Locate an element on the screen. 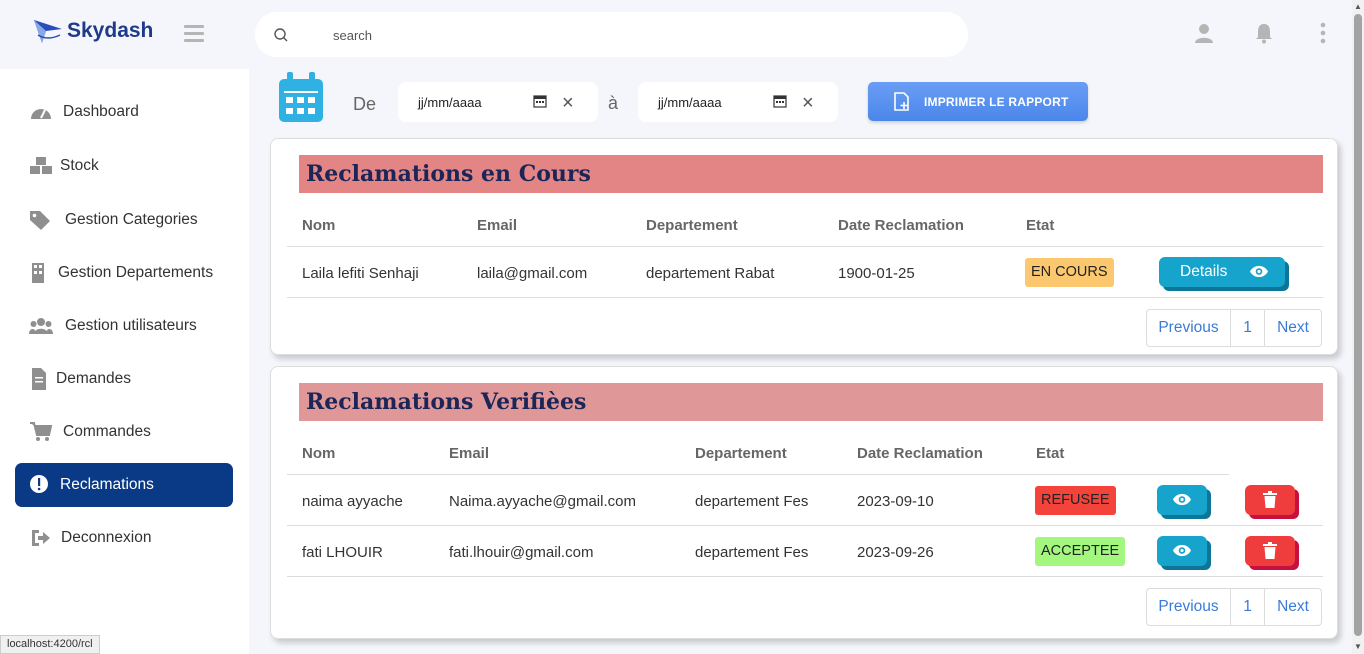  date-to-value: jj/mm/aaaa is located at coordinates (690, 102).